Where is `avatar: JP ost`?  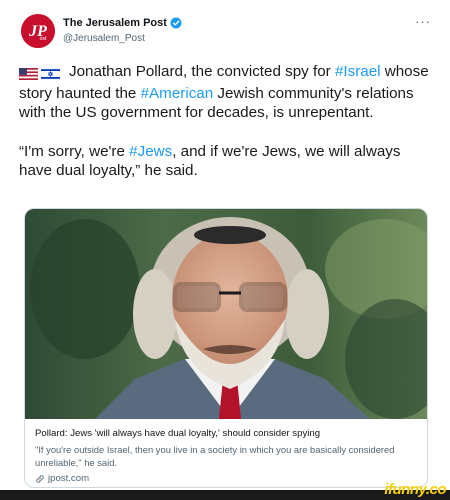 avatar: JP ost is located at coordinates (38, 31).